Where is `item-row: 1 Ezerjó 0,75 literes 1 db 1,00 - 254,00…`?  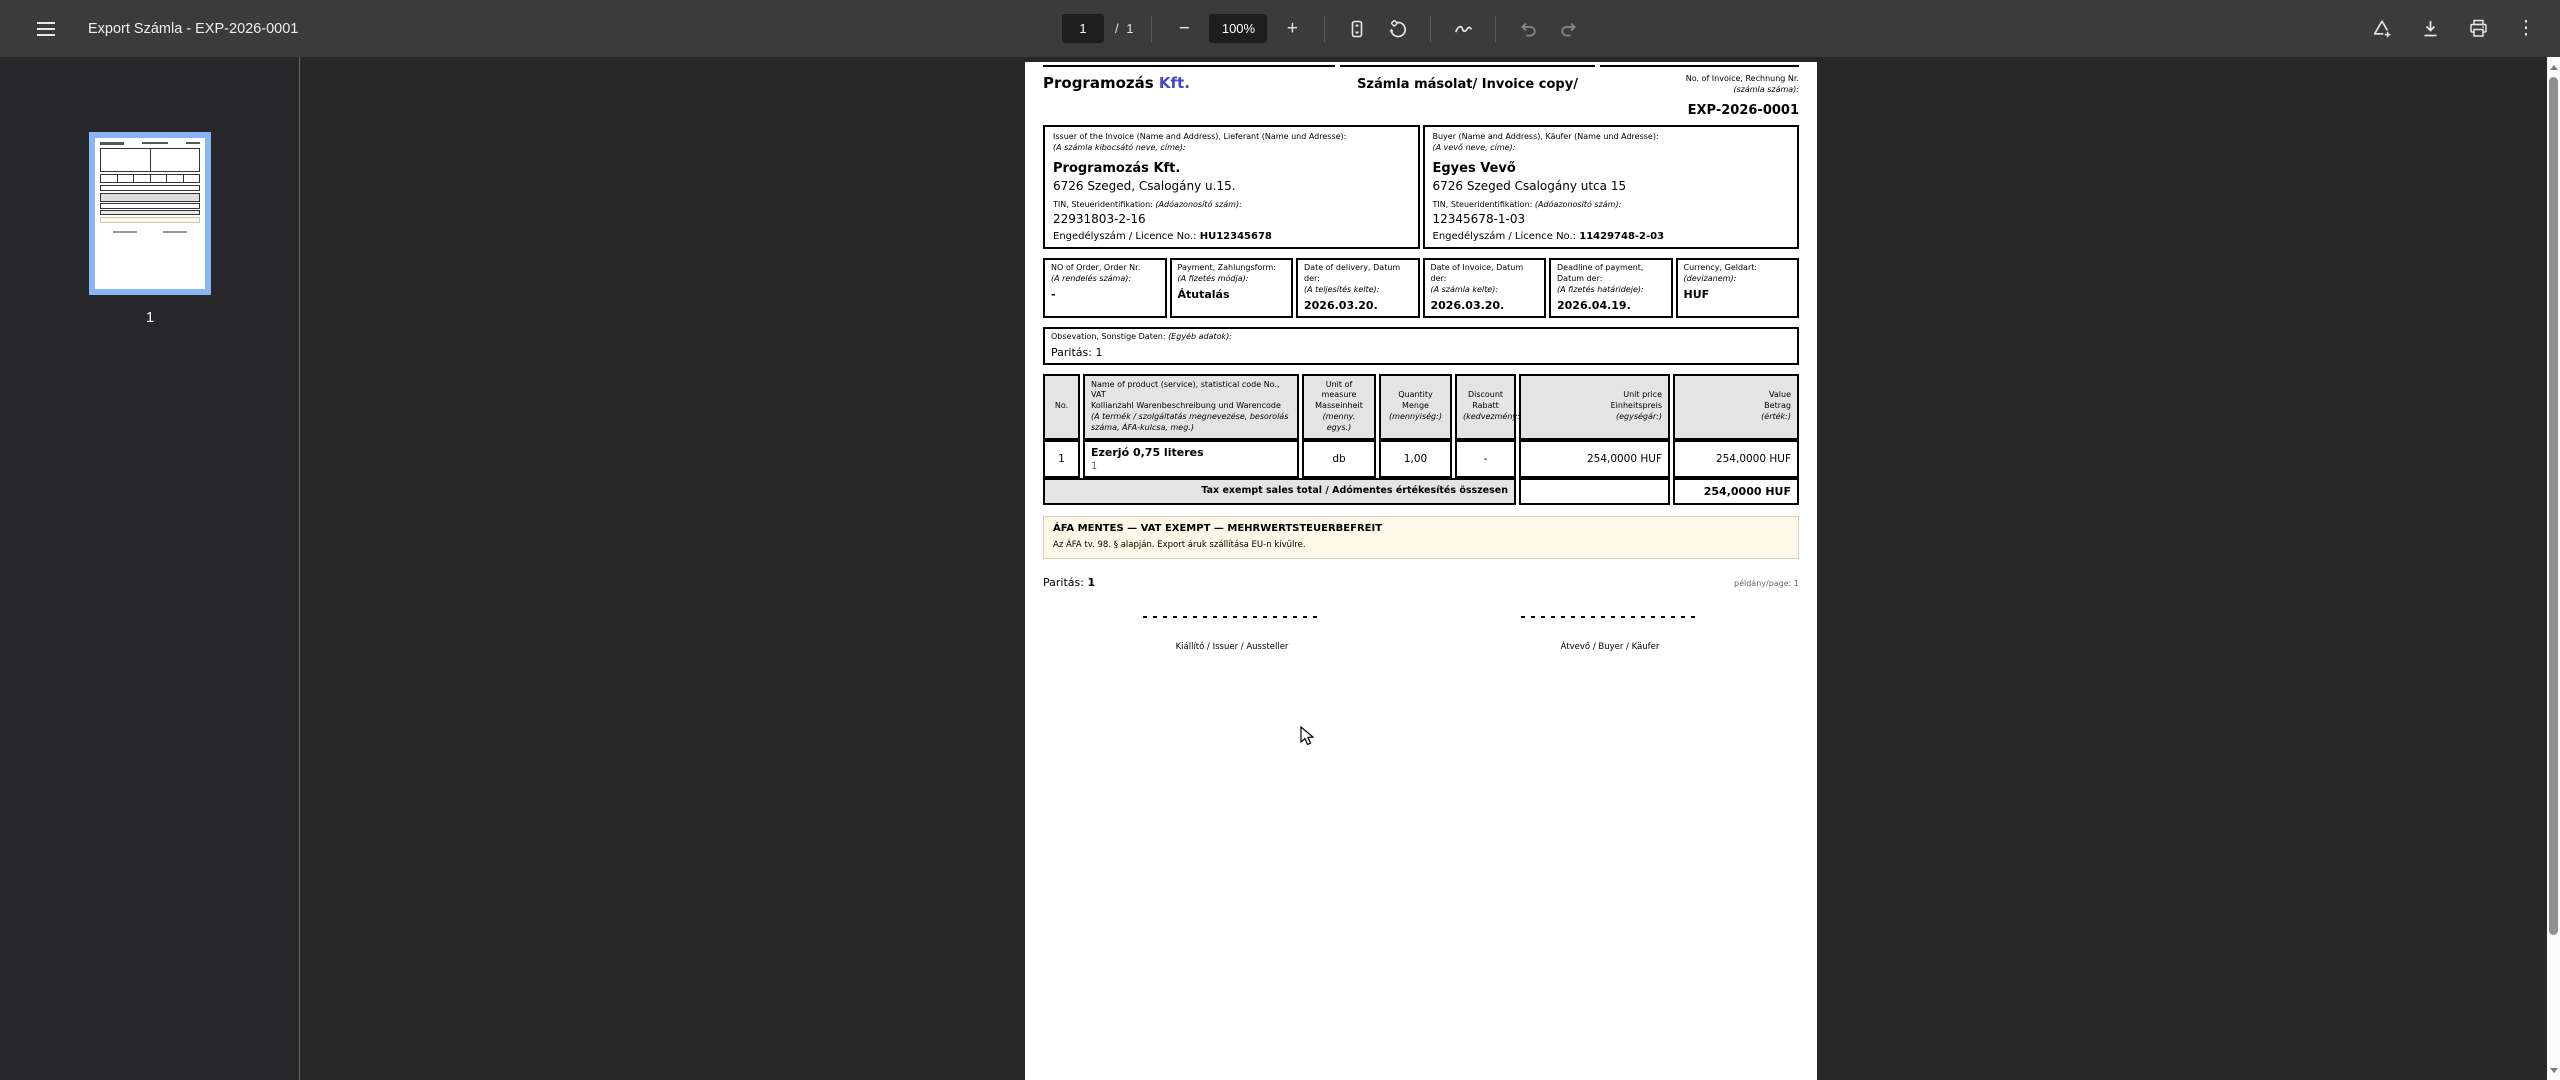 item-row: 1 Ezerjó 0,75 literes 1 db 1,00 - 254,00… is located at coordinates (1421, 458).